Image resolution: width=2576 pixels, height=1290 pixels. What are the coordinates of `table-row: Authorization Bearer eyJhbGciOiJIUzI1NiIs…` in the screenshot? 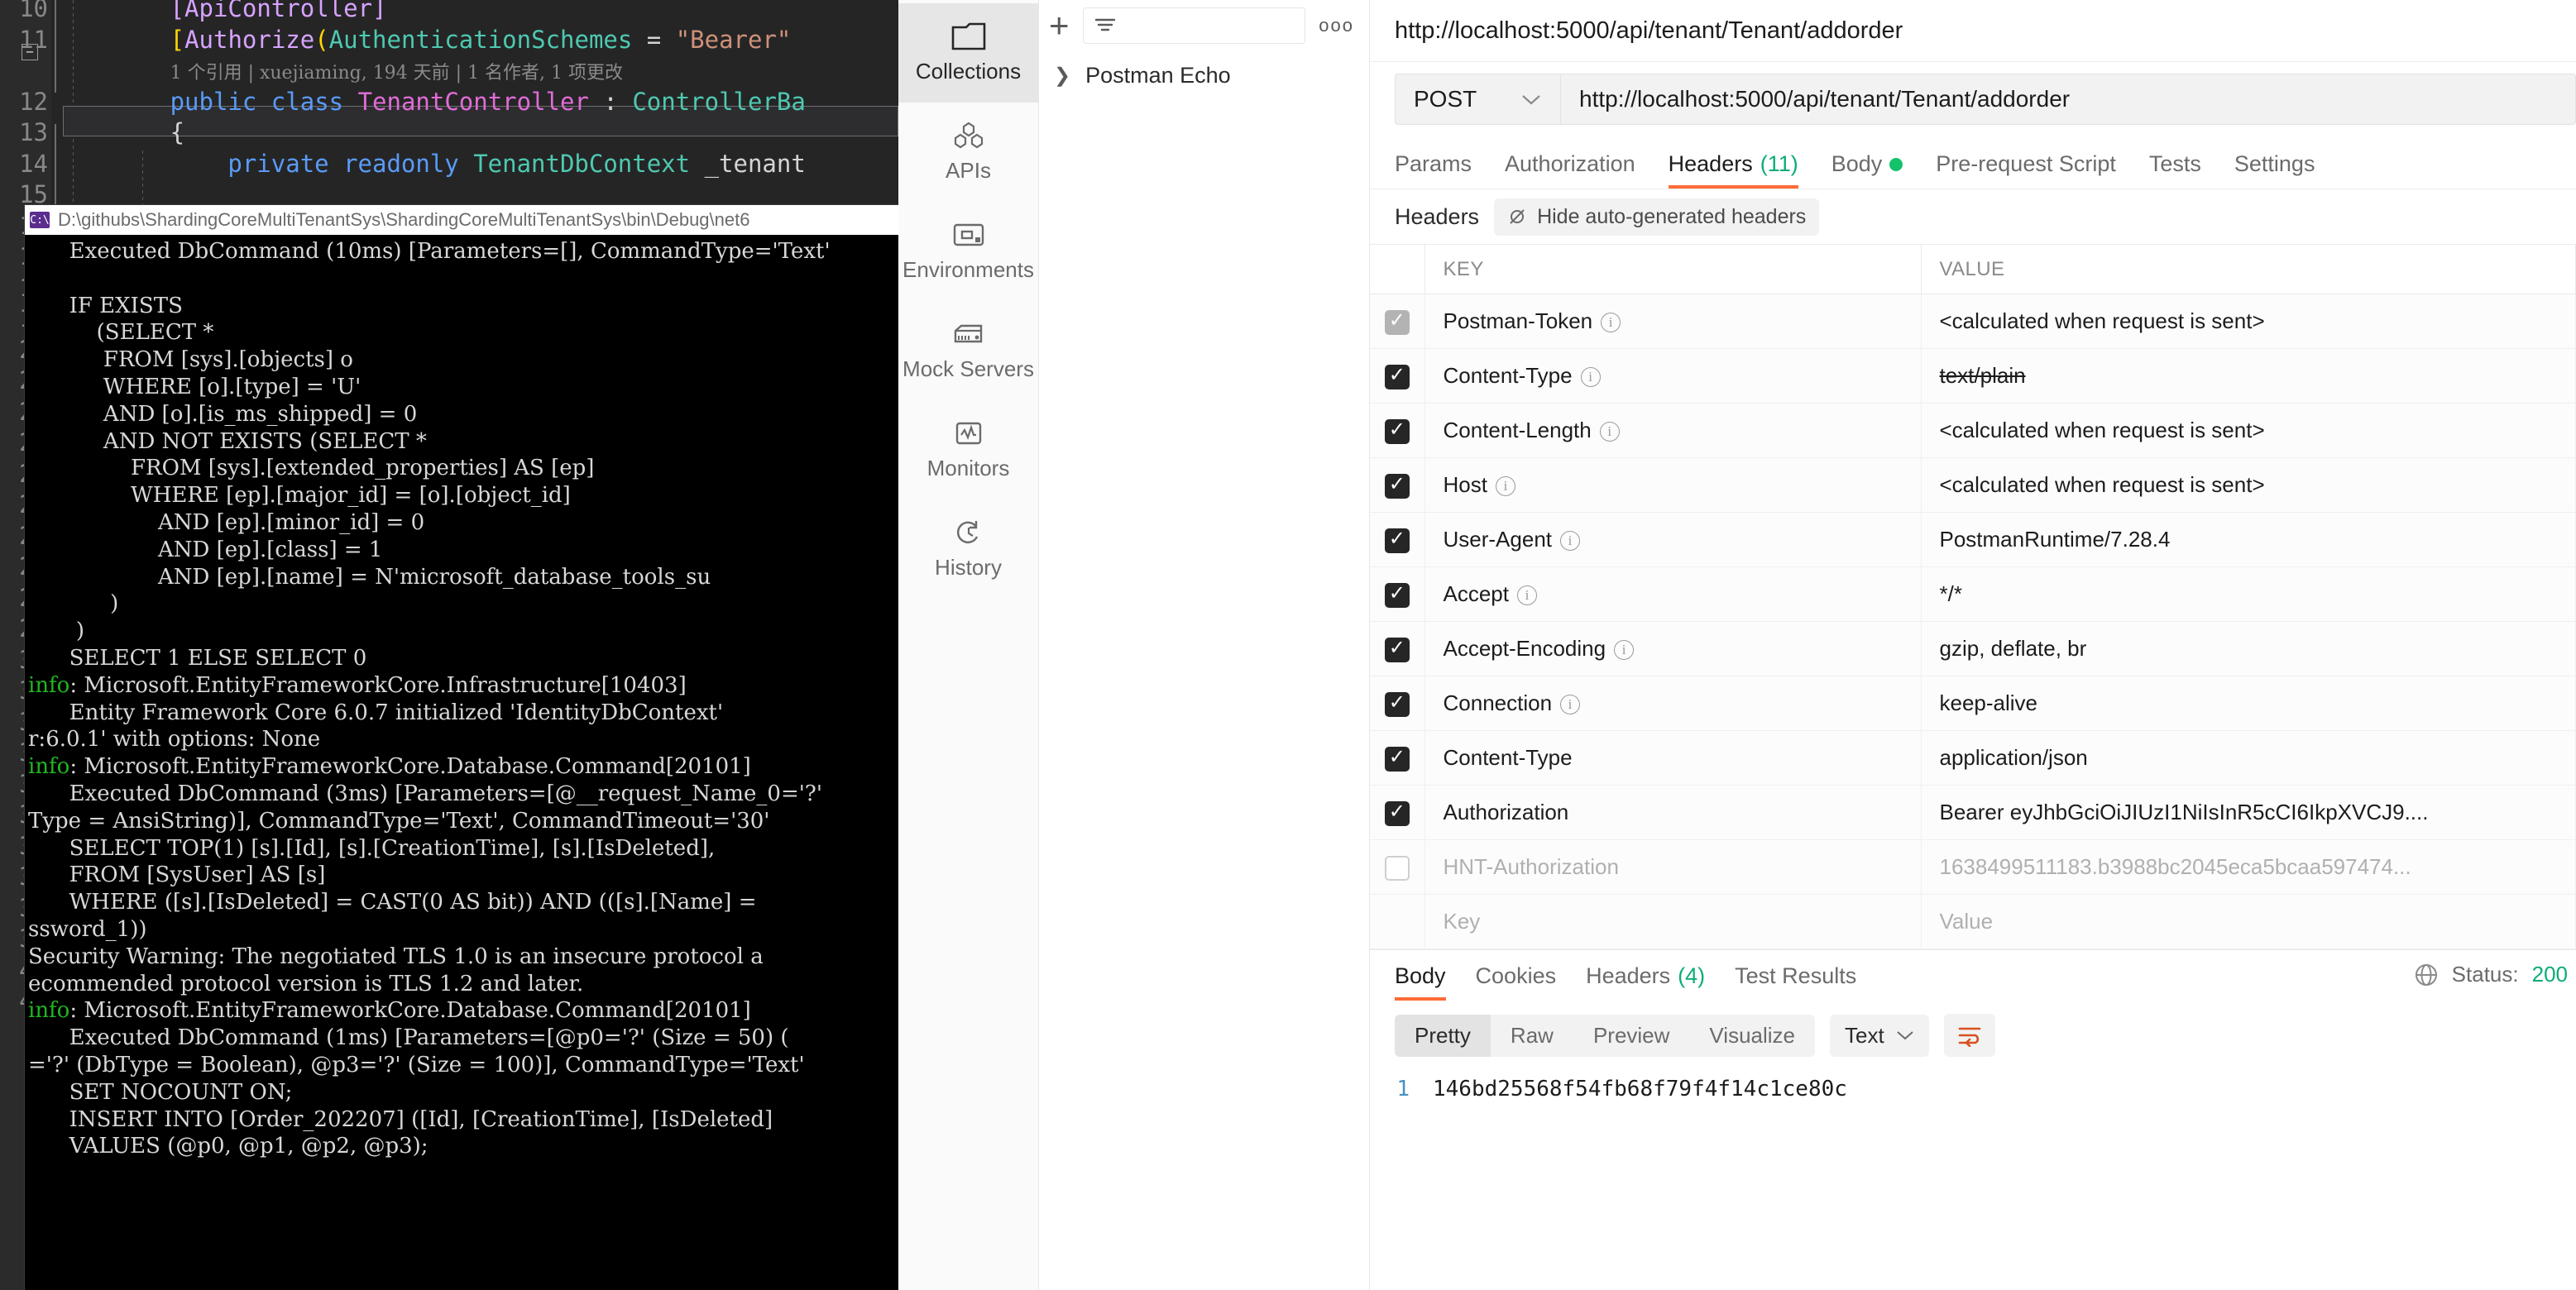 It's located at (1973, 812).